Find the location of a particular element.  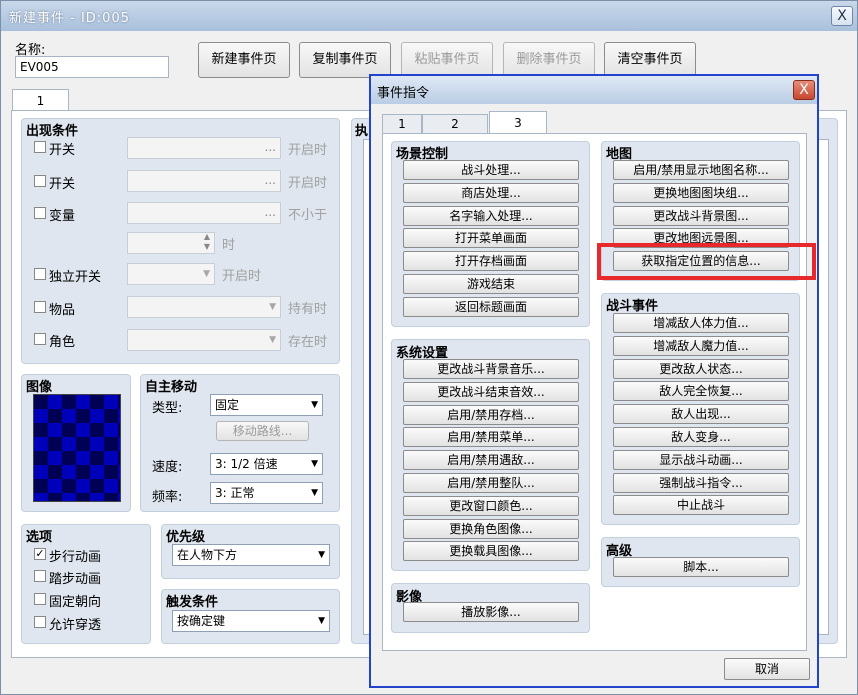

move-speed-select: 3: 1/2 倍速 ▼ is located at coordinates (266, 464).